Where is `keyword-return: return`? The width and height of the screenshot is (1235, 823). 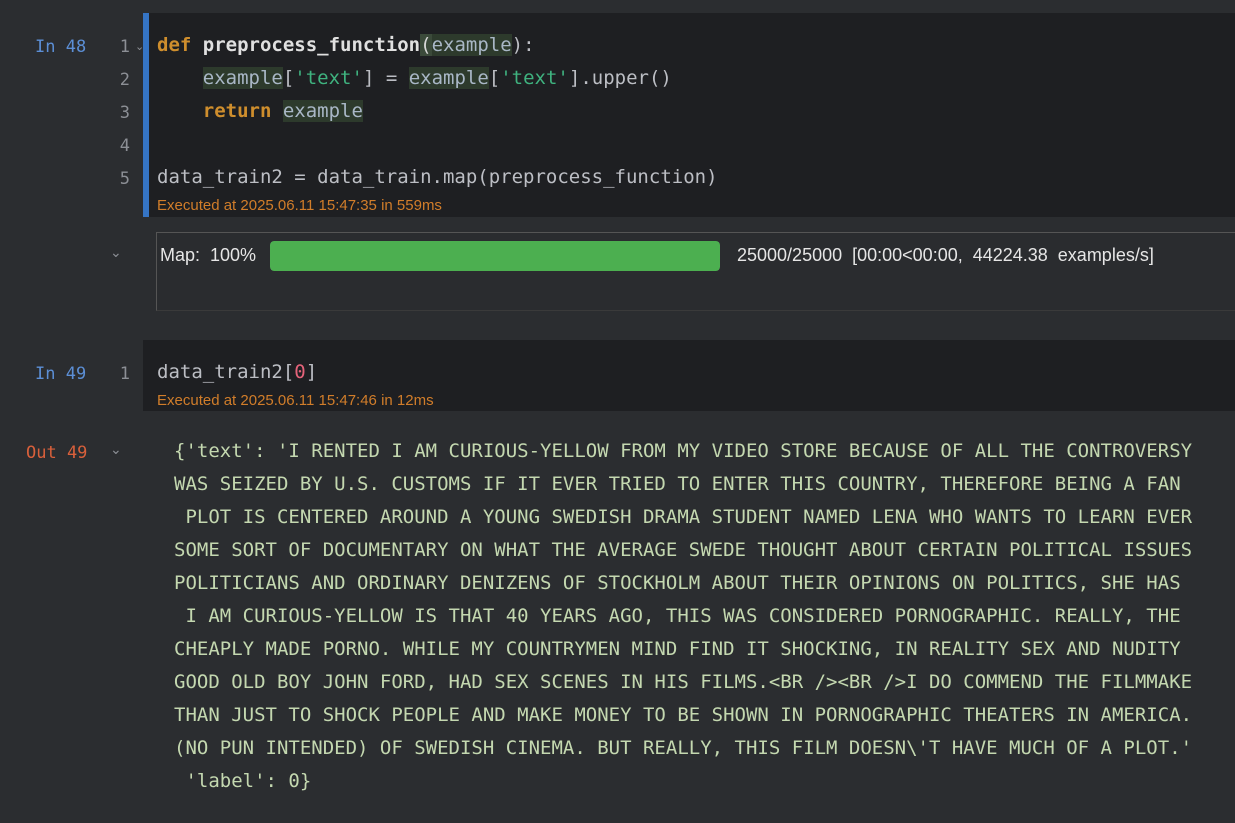
keyword-return: return is located at coordinates (237, 111).